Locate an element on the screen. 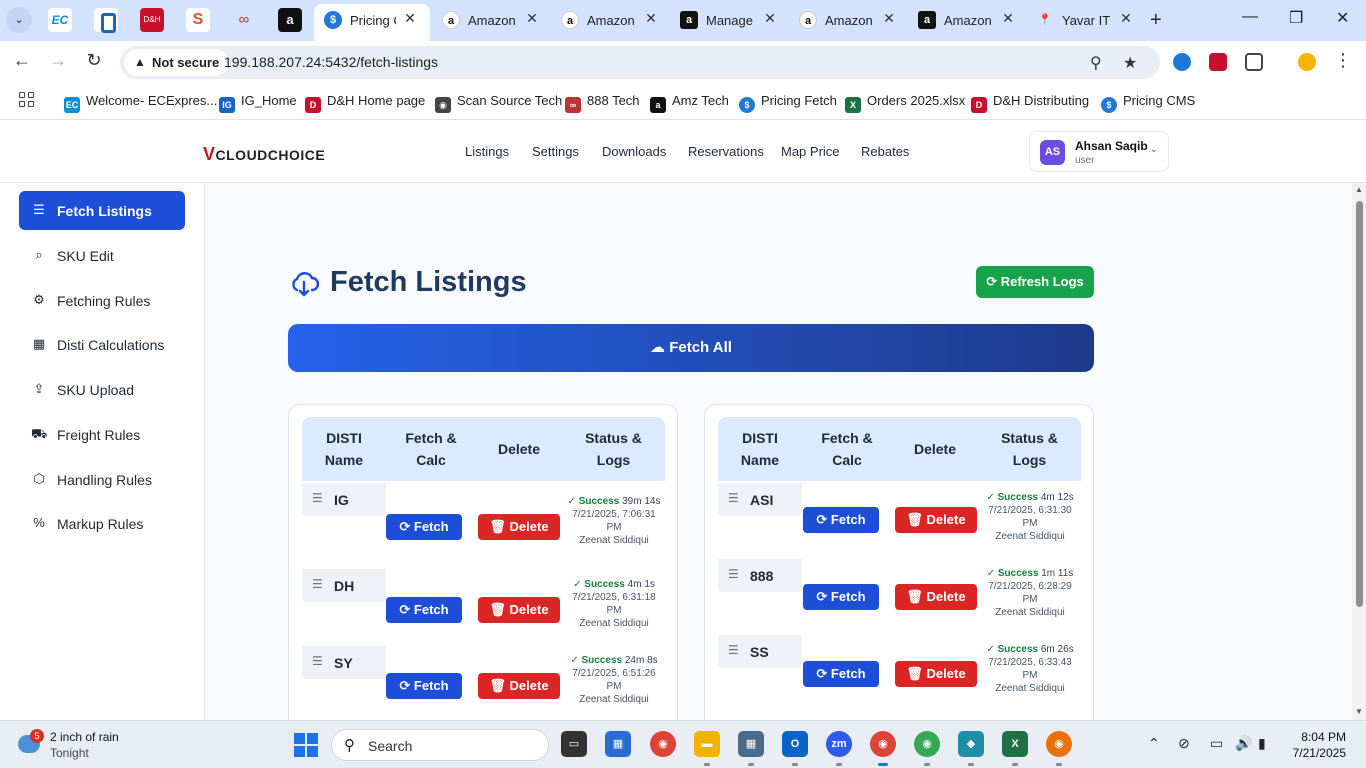 This screenshot has width=1366, height=768. weather-subtitle: Tonight is located at coordinates (69, 753).